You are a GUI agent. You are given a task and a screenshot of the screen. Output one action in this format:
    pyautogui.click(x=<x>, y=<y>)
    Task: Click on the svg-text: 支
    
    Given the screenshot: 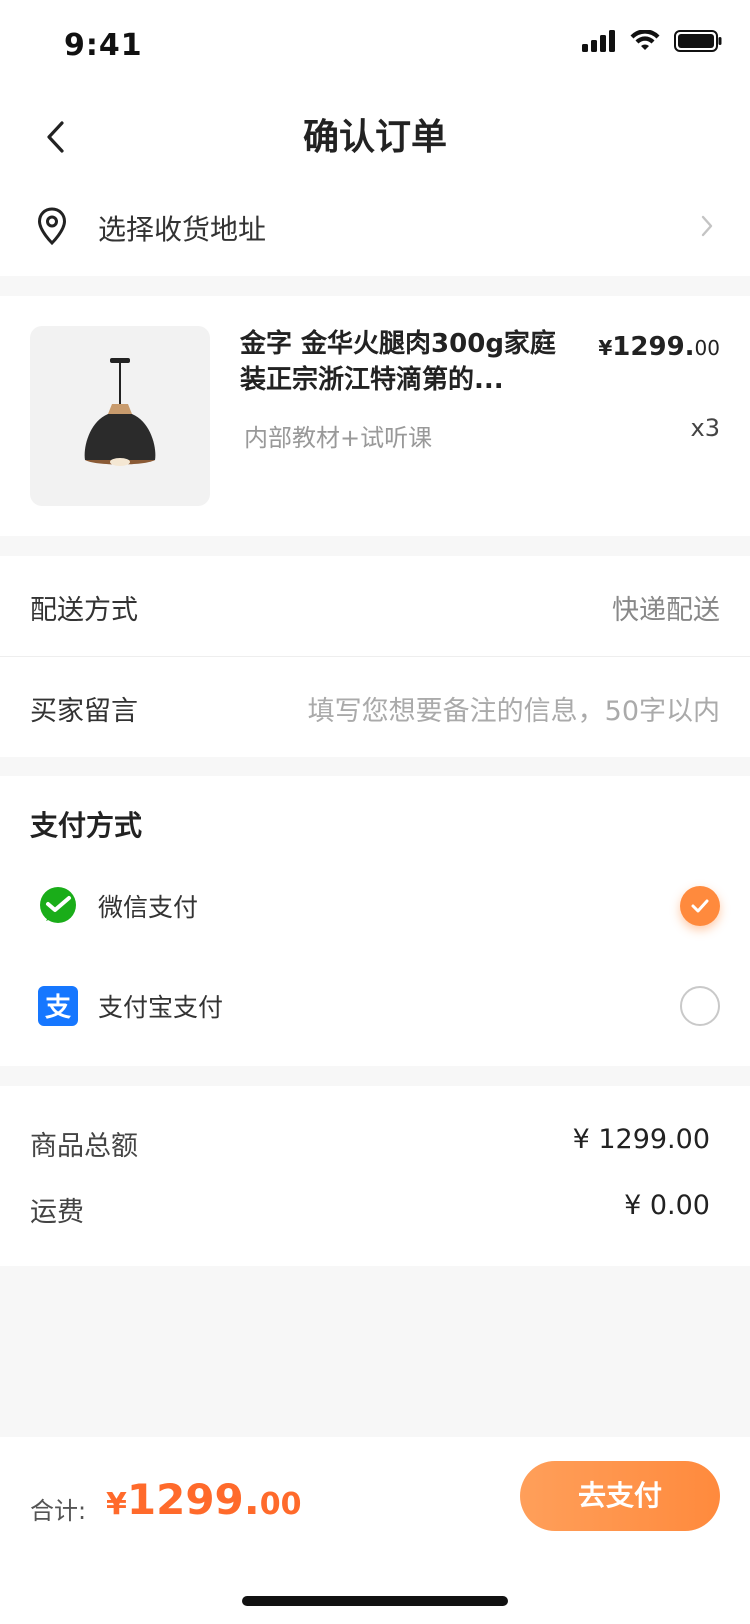 What is the action you would take?
    pyautogui.click(x=58, y=1008)
    